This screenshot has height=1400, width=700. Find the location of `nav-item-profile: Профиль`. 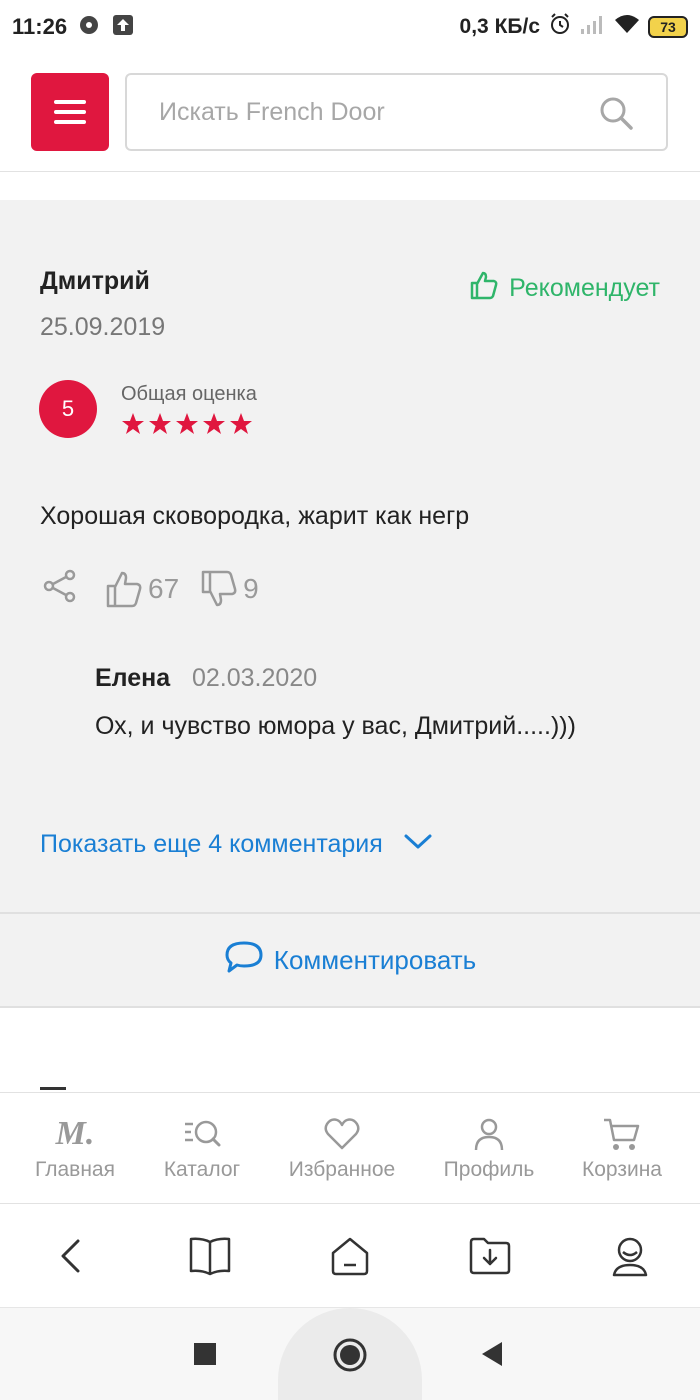

nav-item-profile: Профиль is located at coordinates (489, 1149).